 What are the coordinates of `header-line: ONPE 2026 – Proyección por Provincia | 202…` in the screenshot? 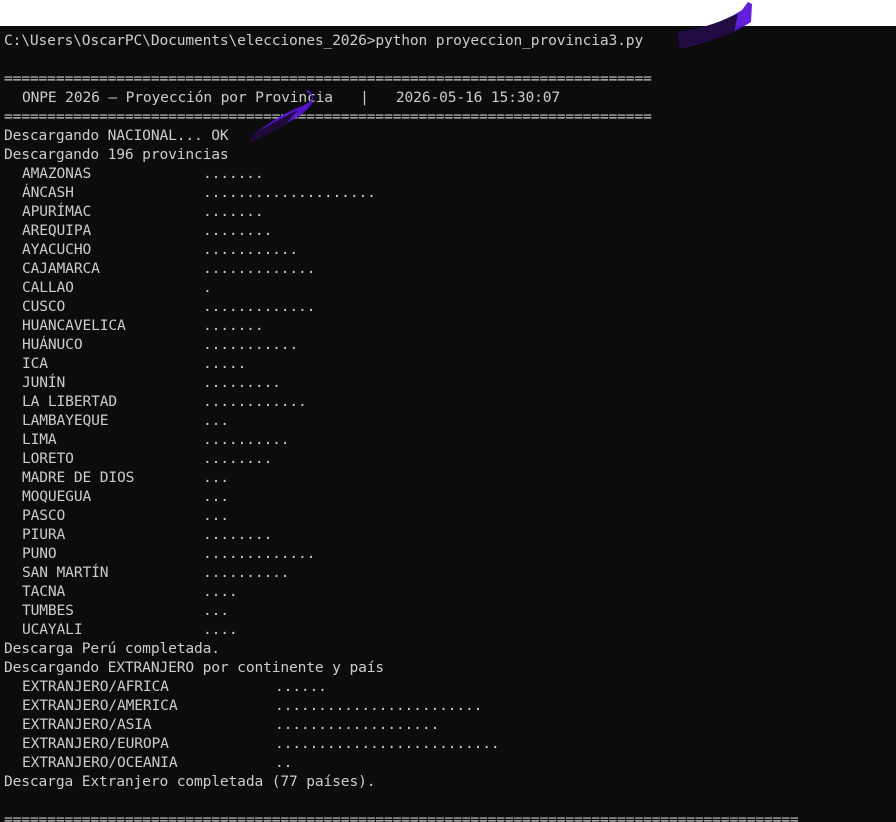 It's located at (401, 97).